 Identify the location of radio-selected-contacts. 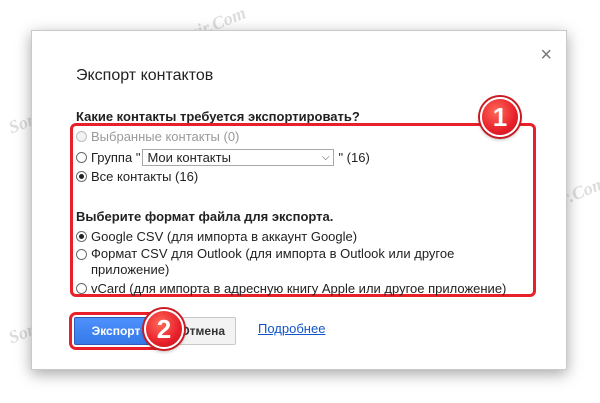
(81, 136).